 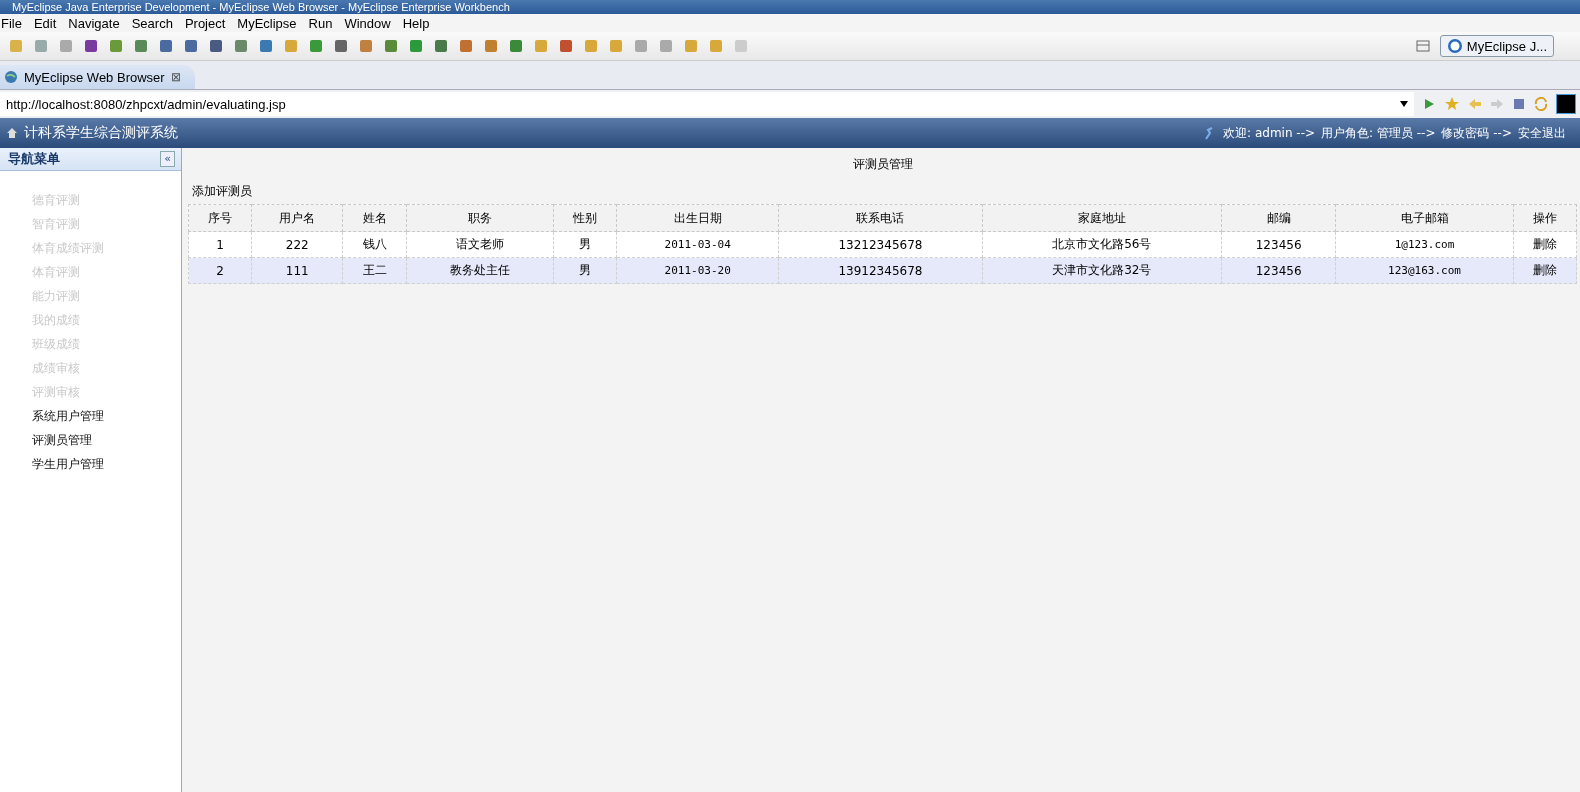 What do you see at coordinates (697, 270) in the screenshot?
I see `table-cell: 2011-03-20` at bounding box center [697, 270].